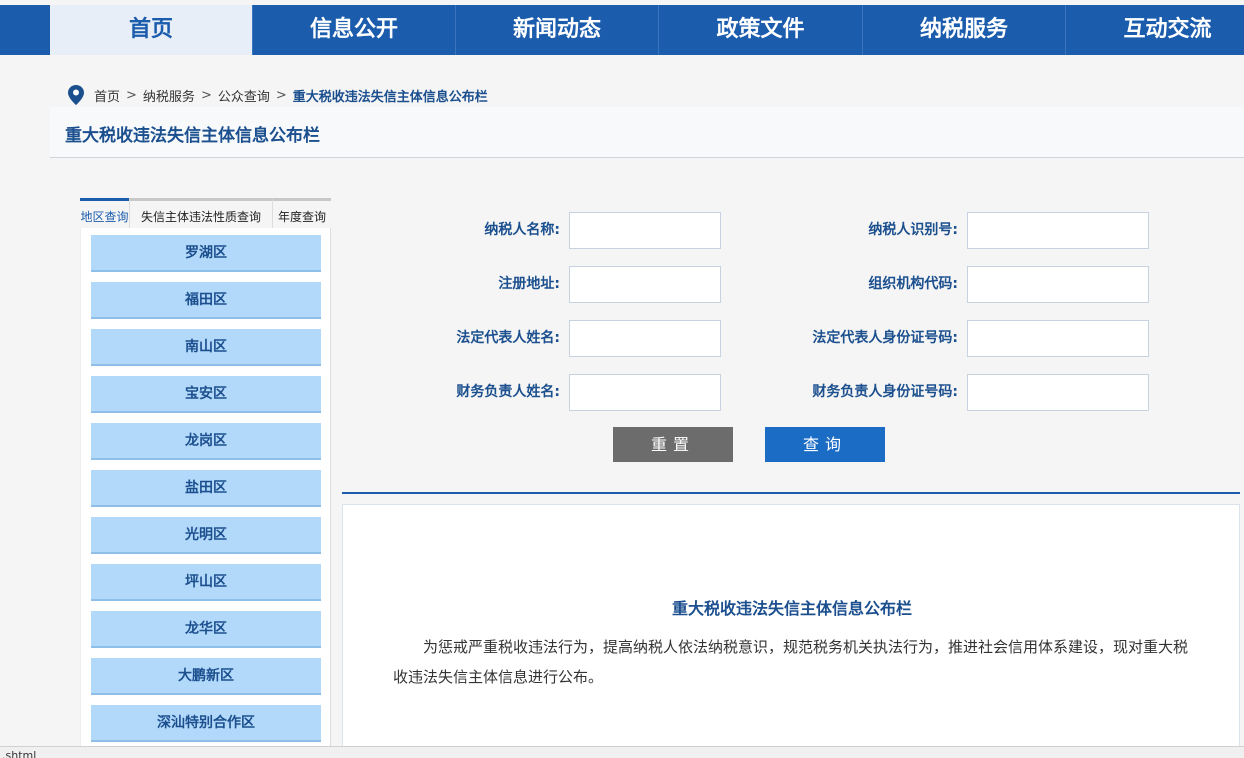 The image size is (1244, 758). Describe the element at coordinates (25, 30) in the screenshot. I see `nav-left-strip` at that location.